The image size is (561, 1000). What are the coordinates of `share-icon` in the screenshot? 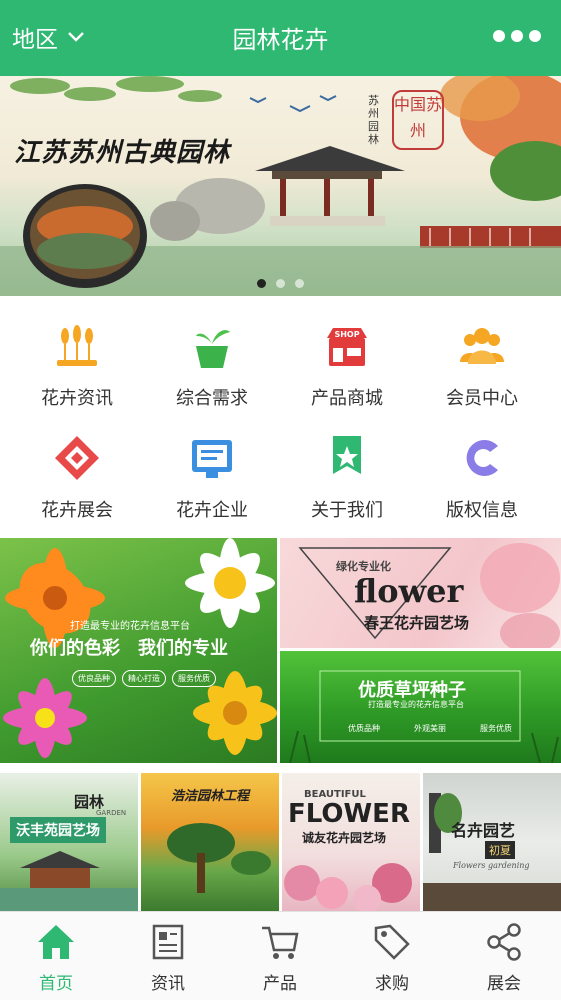 It's located at (504, 942).